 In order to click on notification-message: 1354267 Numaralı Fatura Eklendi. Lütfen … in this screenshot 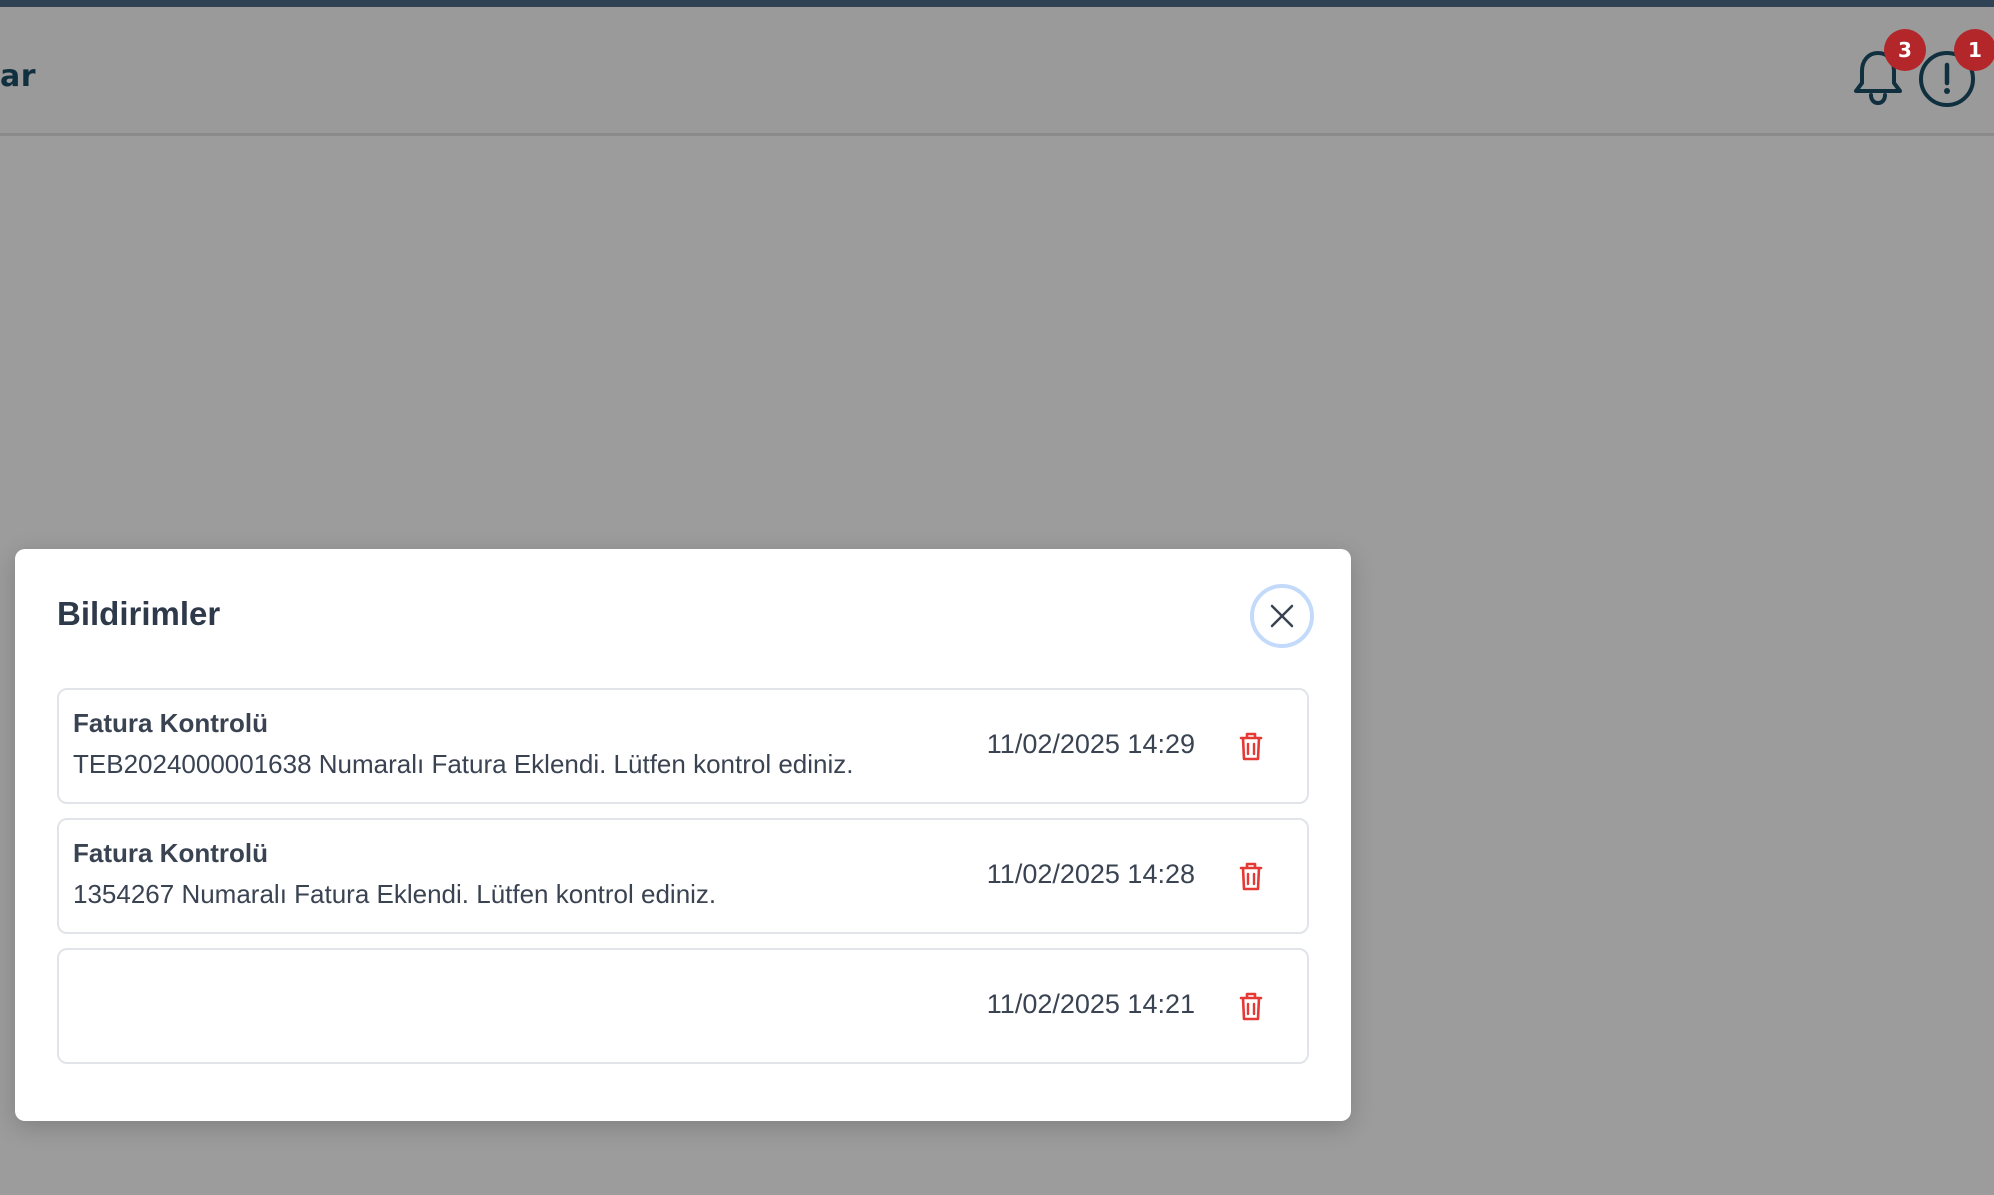, I will do `click(395, 894)`.